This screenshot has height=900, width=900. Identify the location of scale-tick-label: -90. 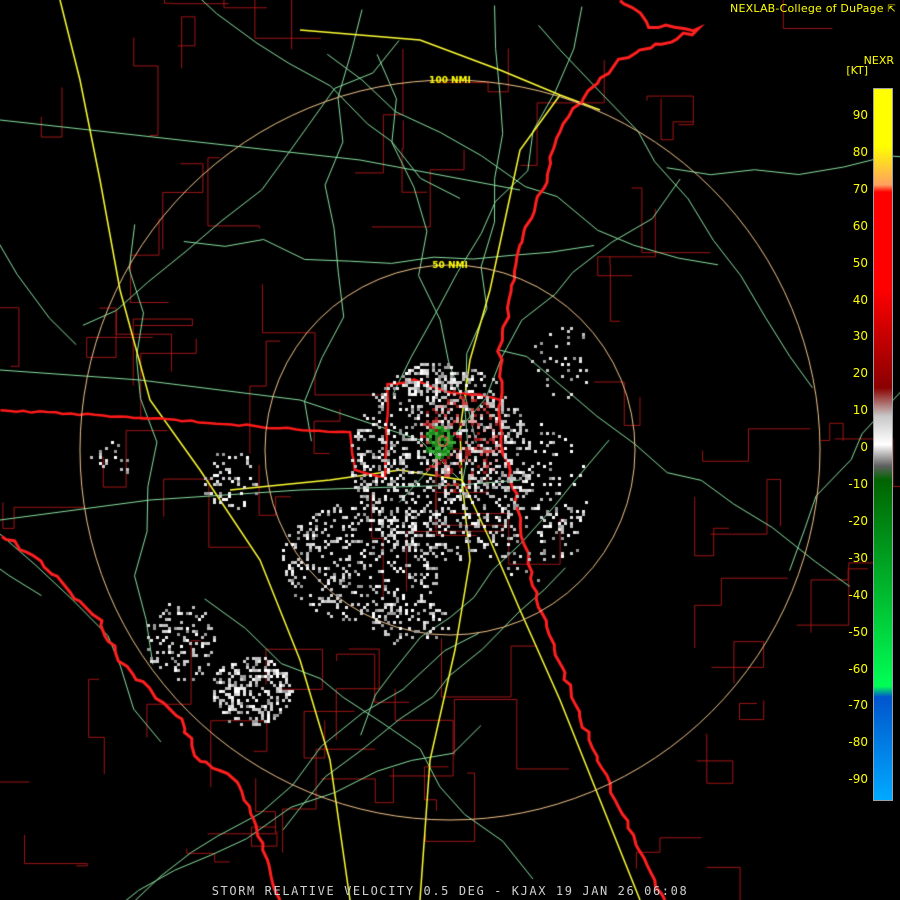
(858, 779).